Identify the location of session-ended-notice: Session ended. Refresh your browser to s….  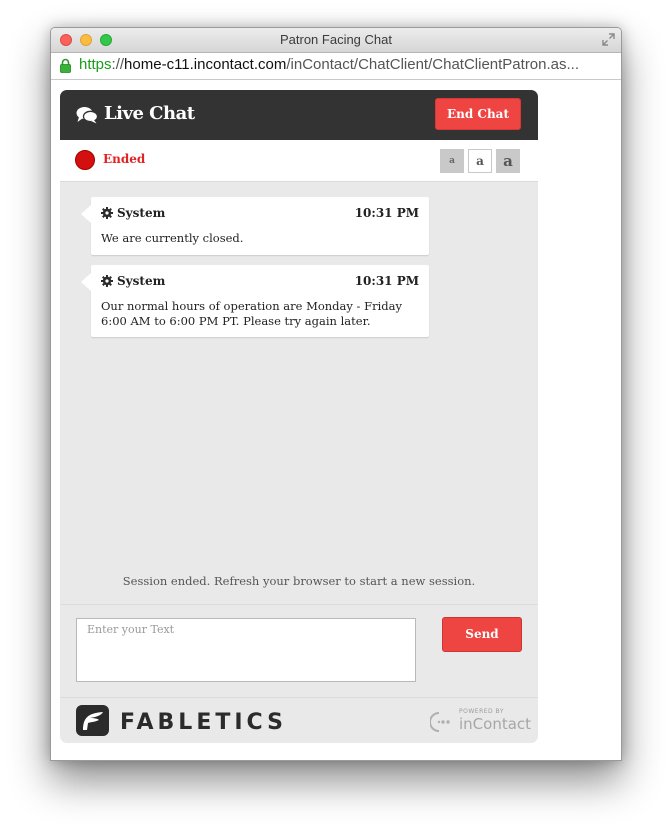
(299, 581).